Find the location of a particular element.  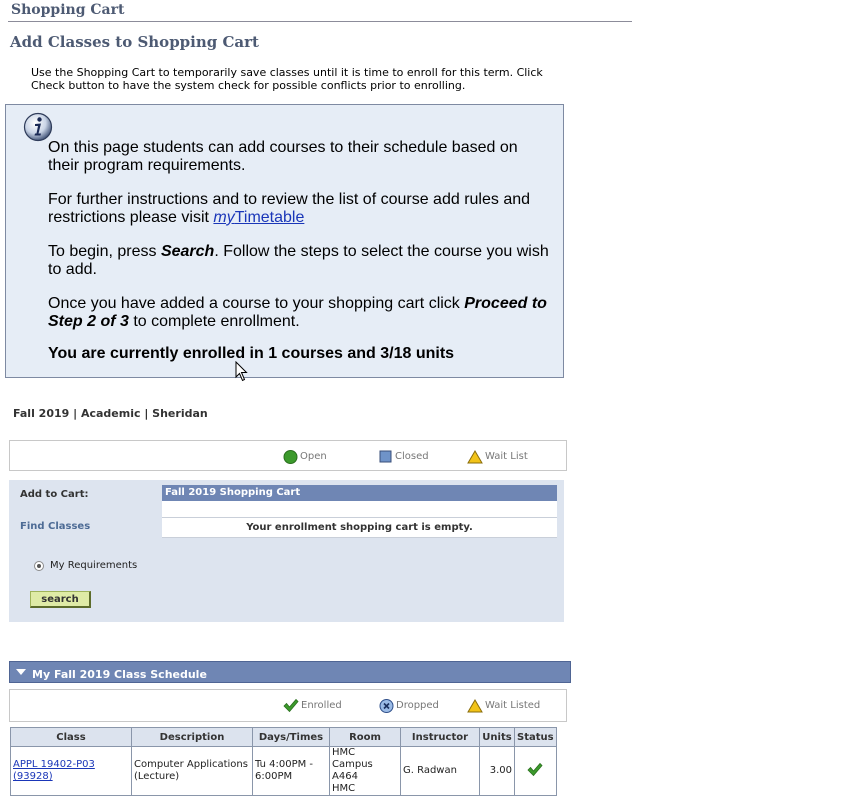

col-room: Room is located at coordinates (365, 737).